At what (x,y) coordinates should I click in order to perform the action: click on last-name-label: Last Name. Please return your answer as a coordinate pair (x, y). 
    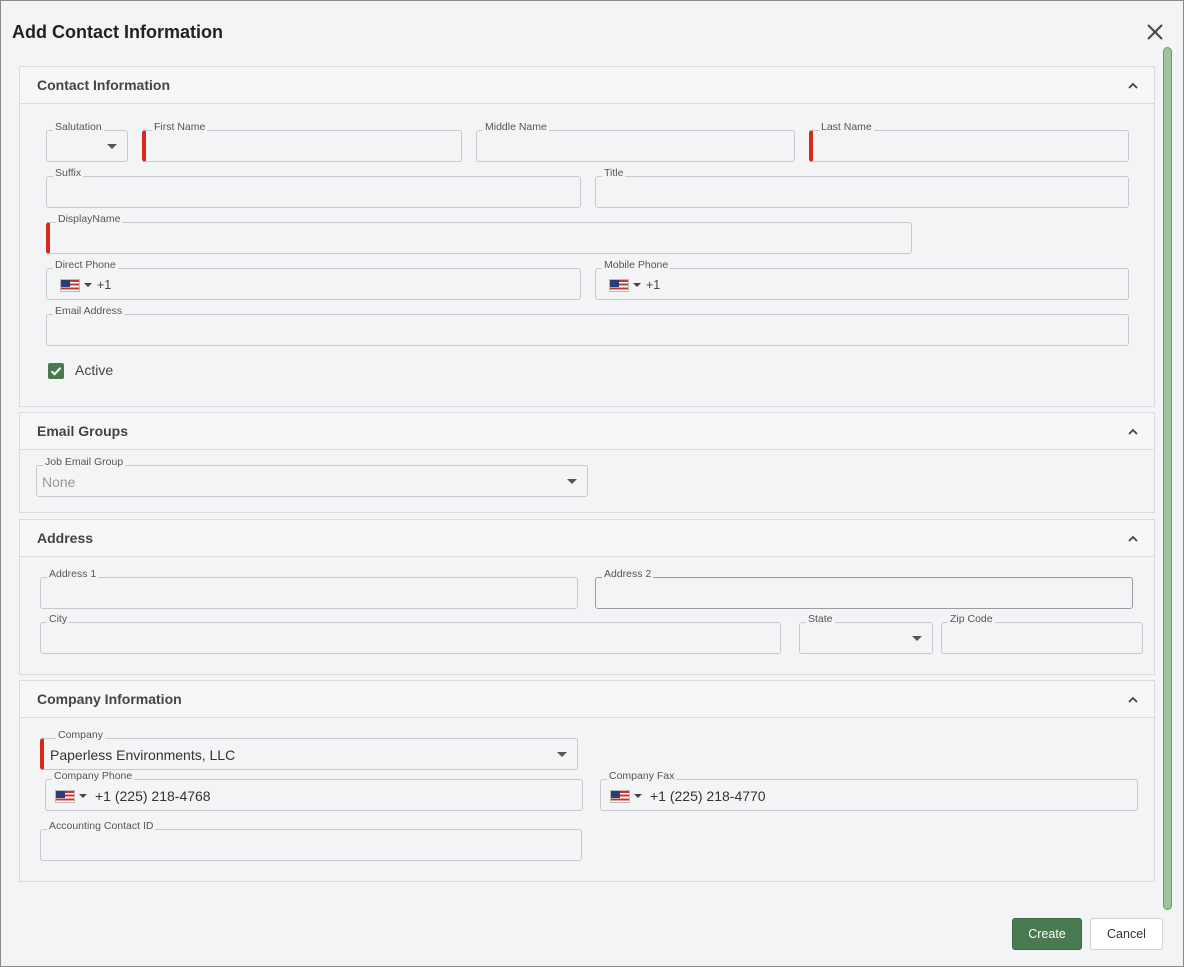
    Looking at the image, I should click on (846, 127).